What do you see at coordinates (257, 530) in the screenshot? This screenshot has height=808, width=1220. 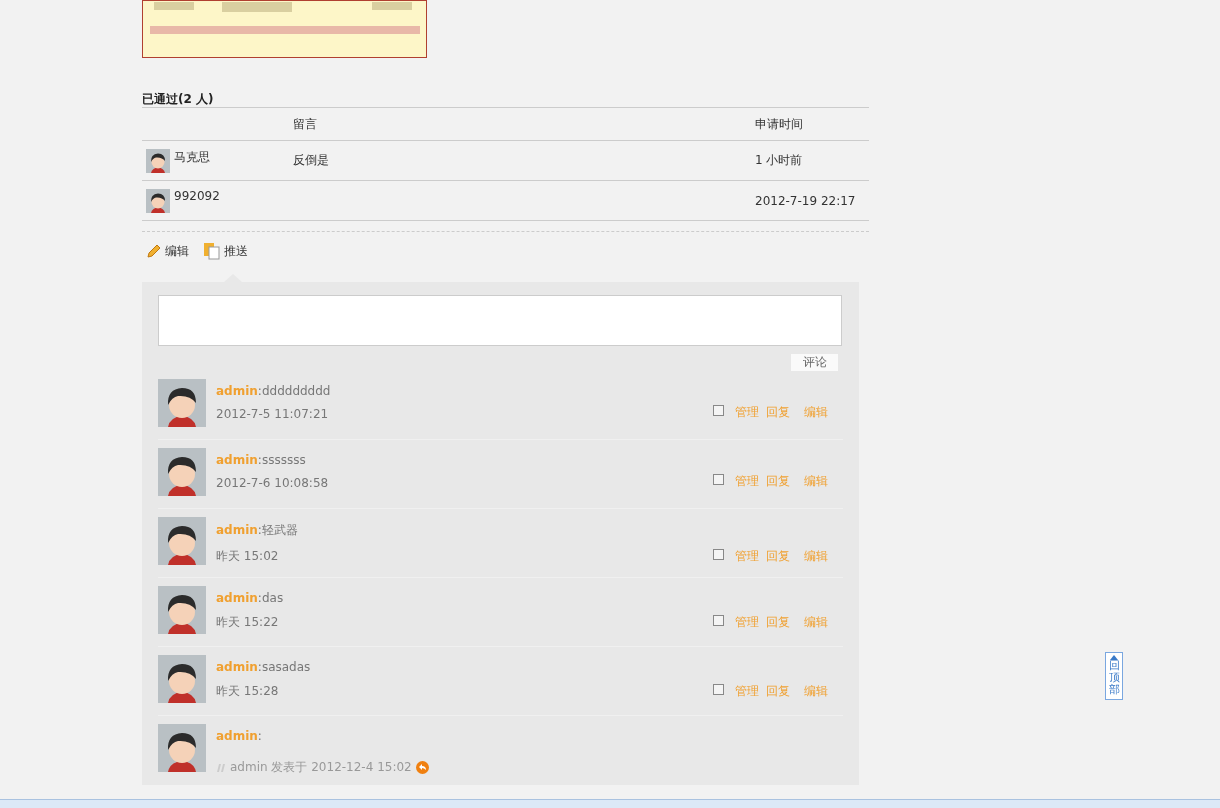 I see `comment-text: admin:轻武器` at bounding box center [257, 530].